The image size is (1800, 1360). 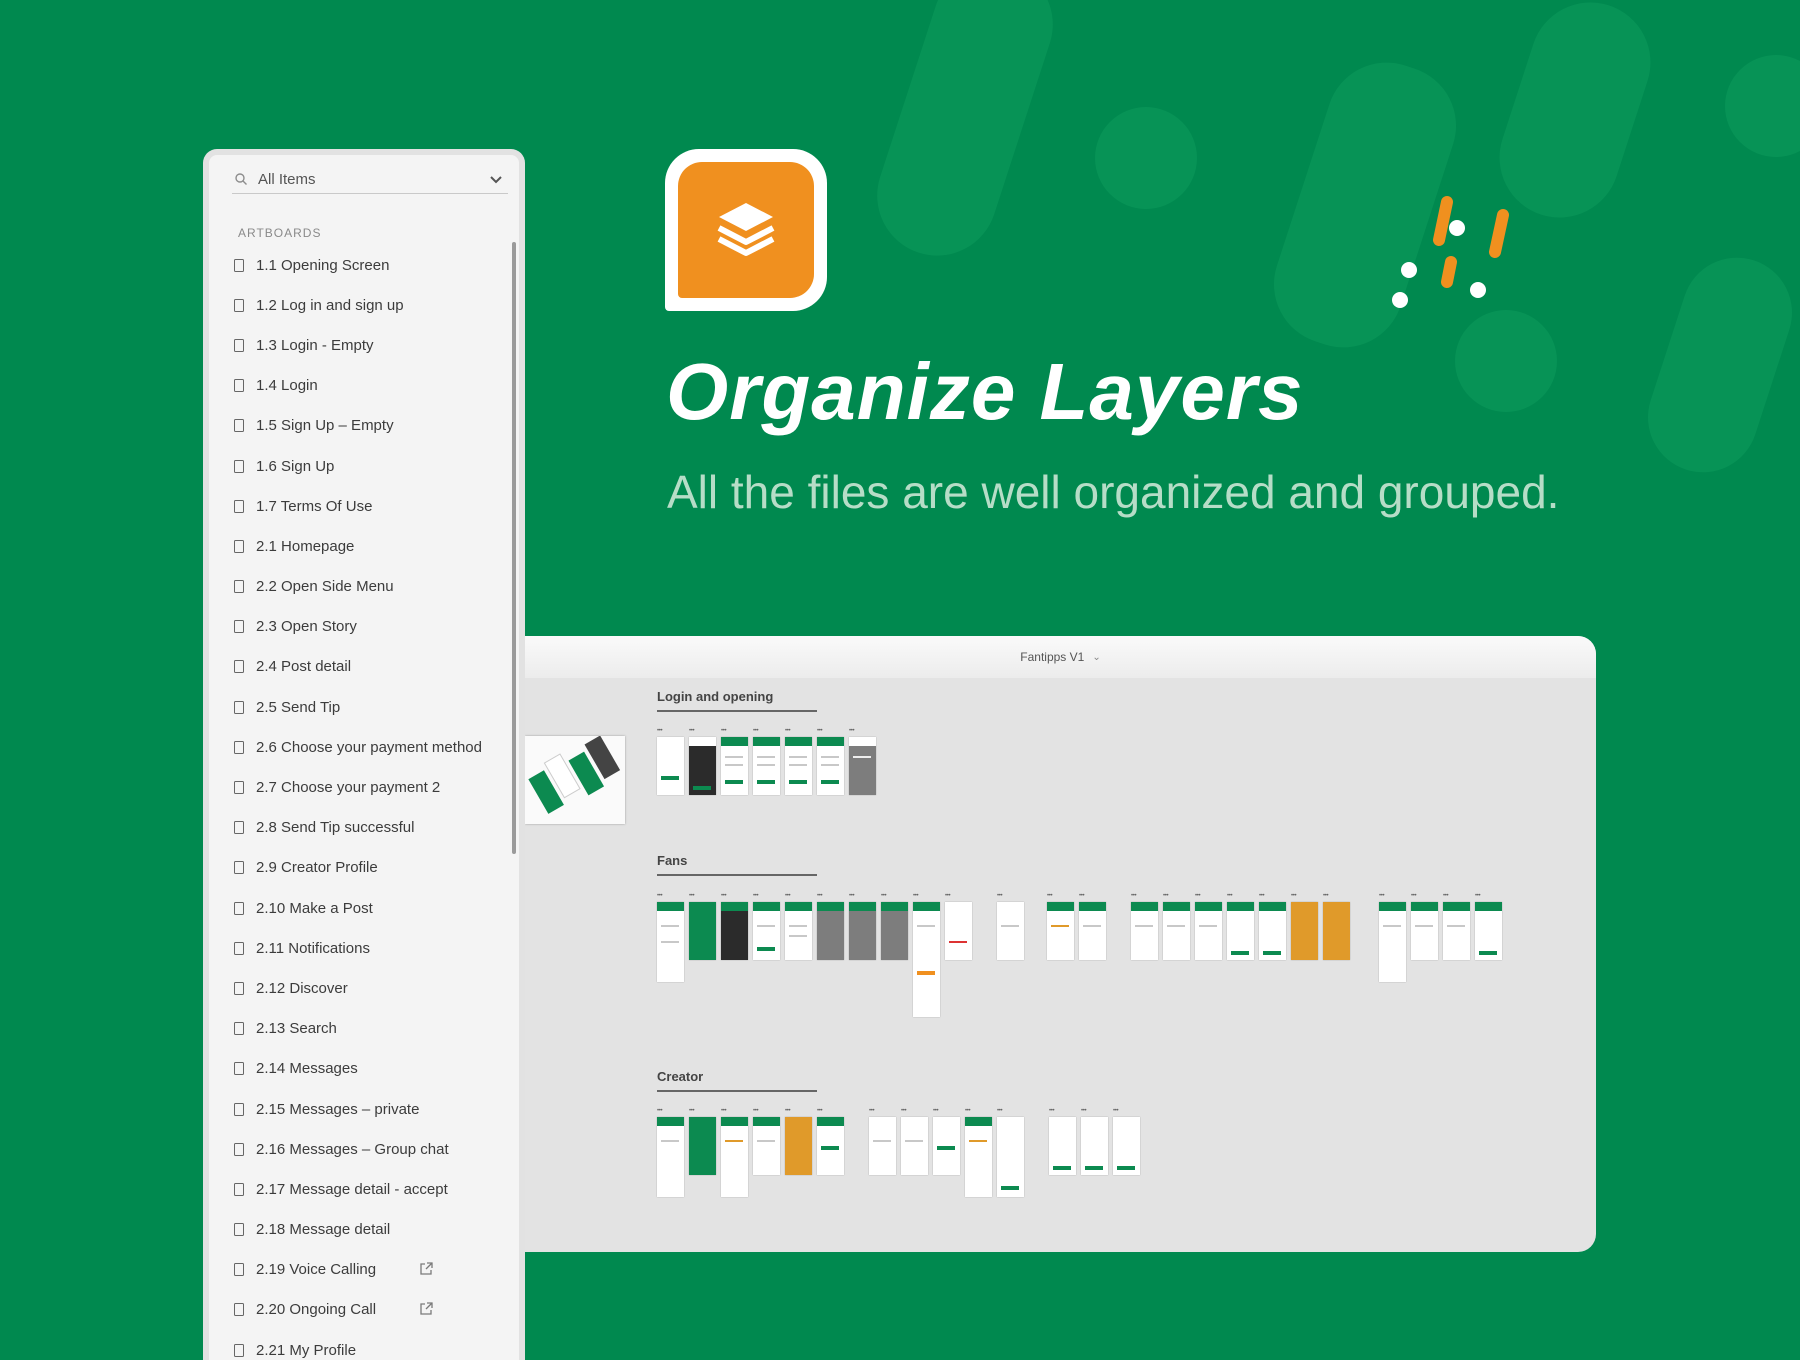 I want to click on artboard-list-item: 1.6 Sign Up, so click(x=367, y=466).